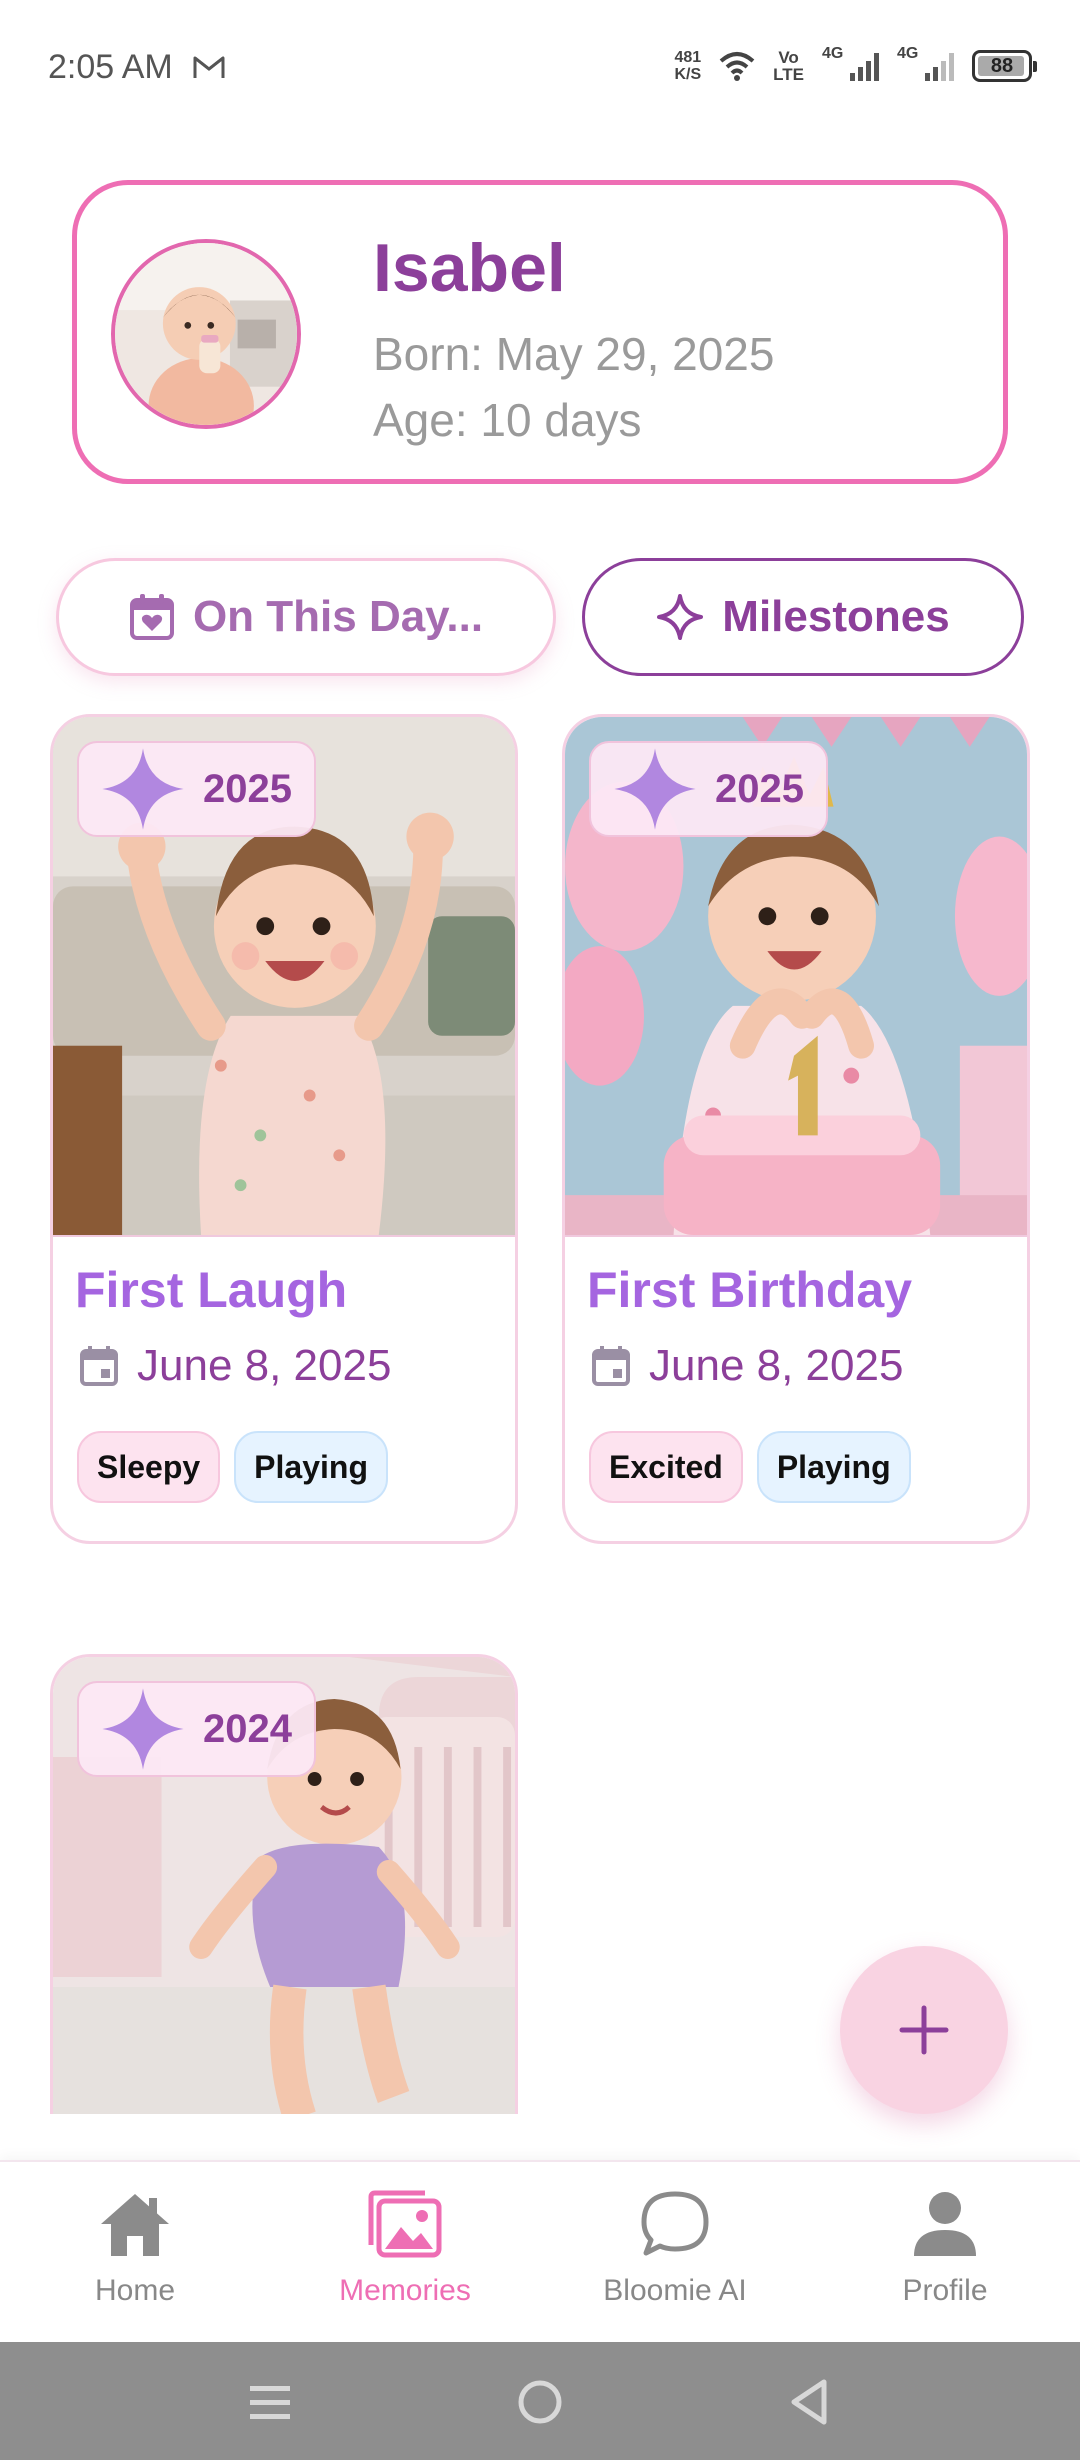 The height and width of the screenshot is (2460, 1080). I want to click on circle-icon, so click(540, 2402).